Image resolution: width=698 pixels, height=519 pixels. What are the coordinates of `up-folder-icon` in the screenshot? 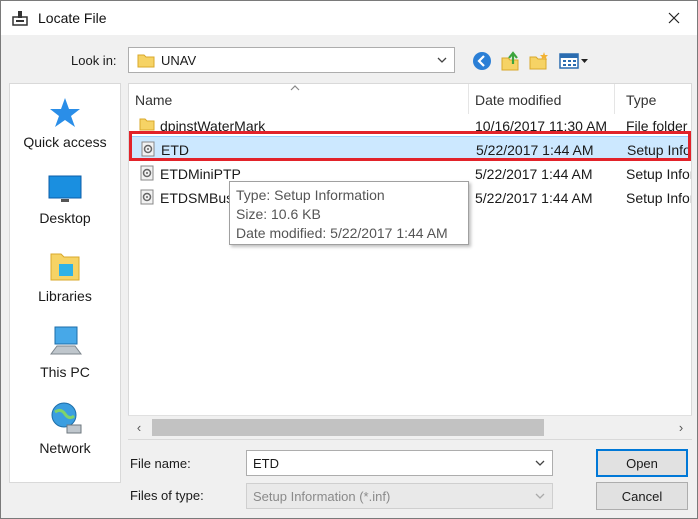 It's located at (510, 61).